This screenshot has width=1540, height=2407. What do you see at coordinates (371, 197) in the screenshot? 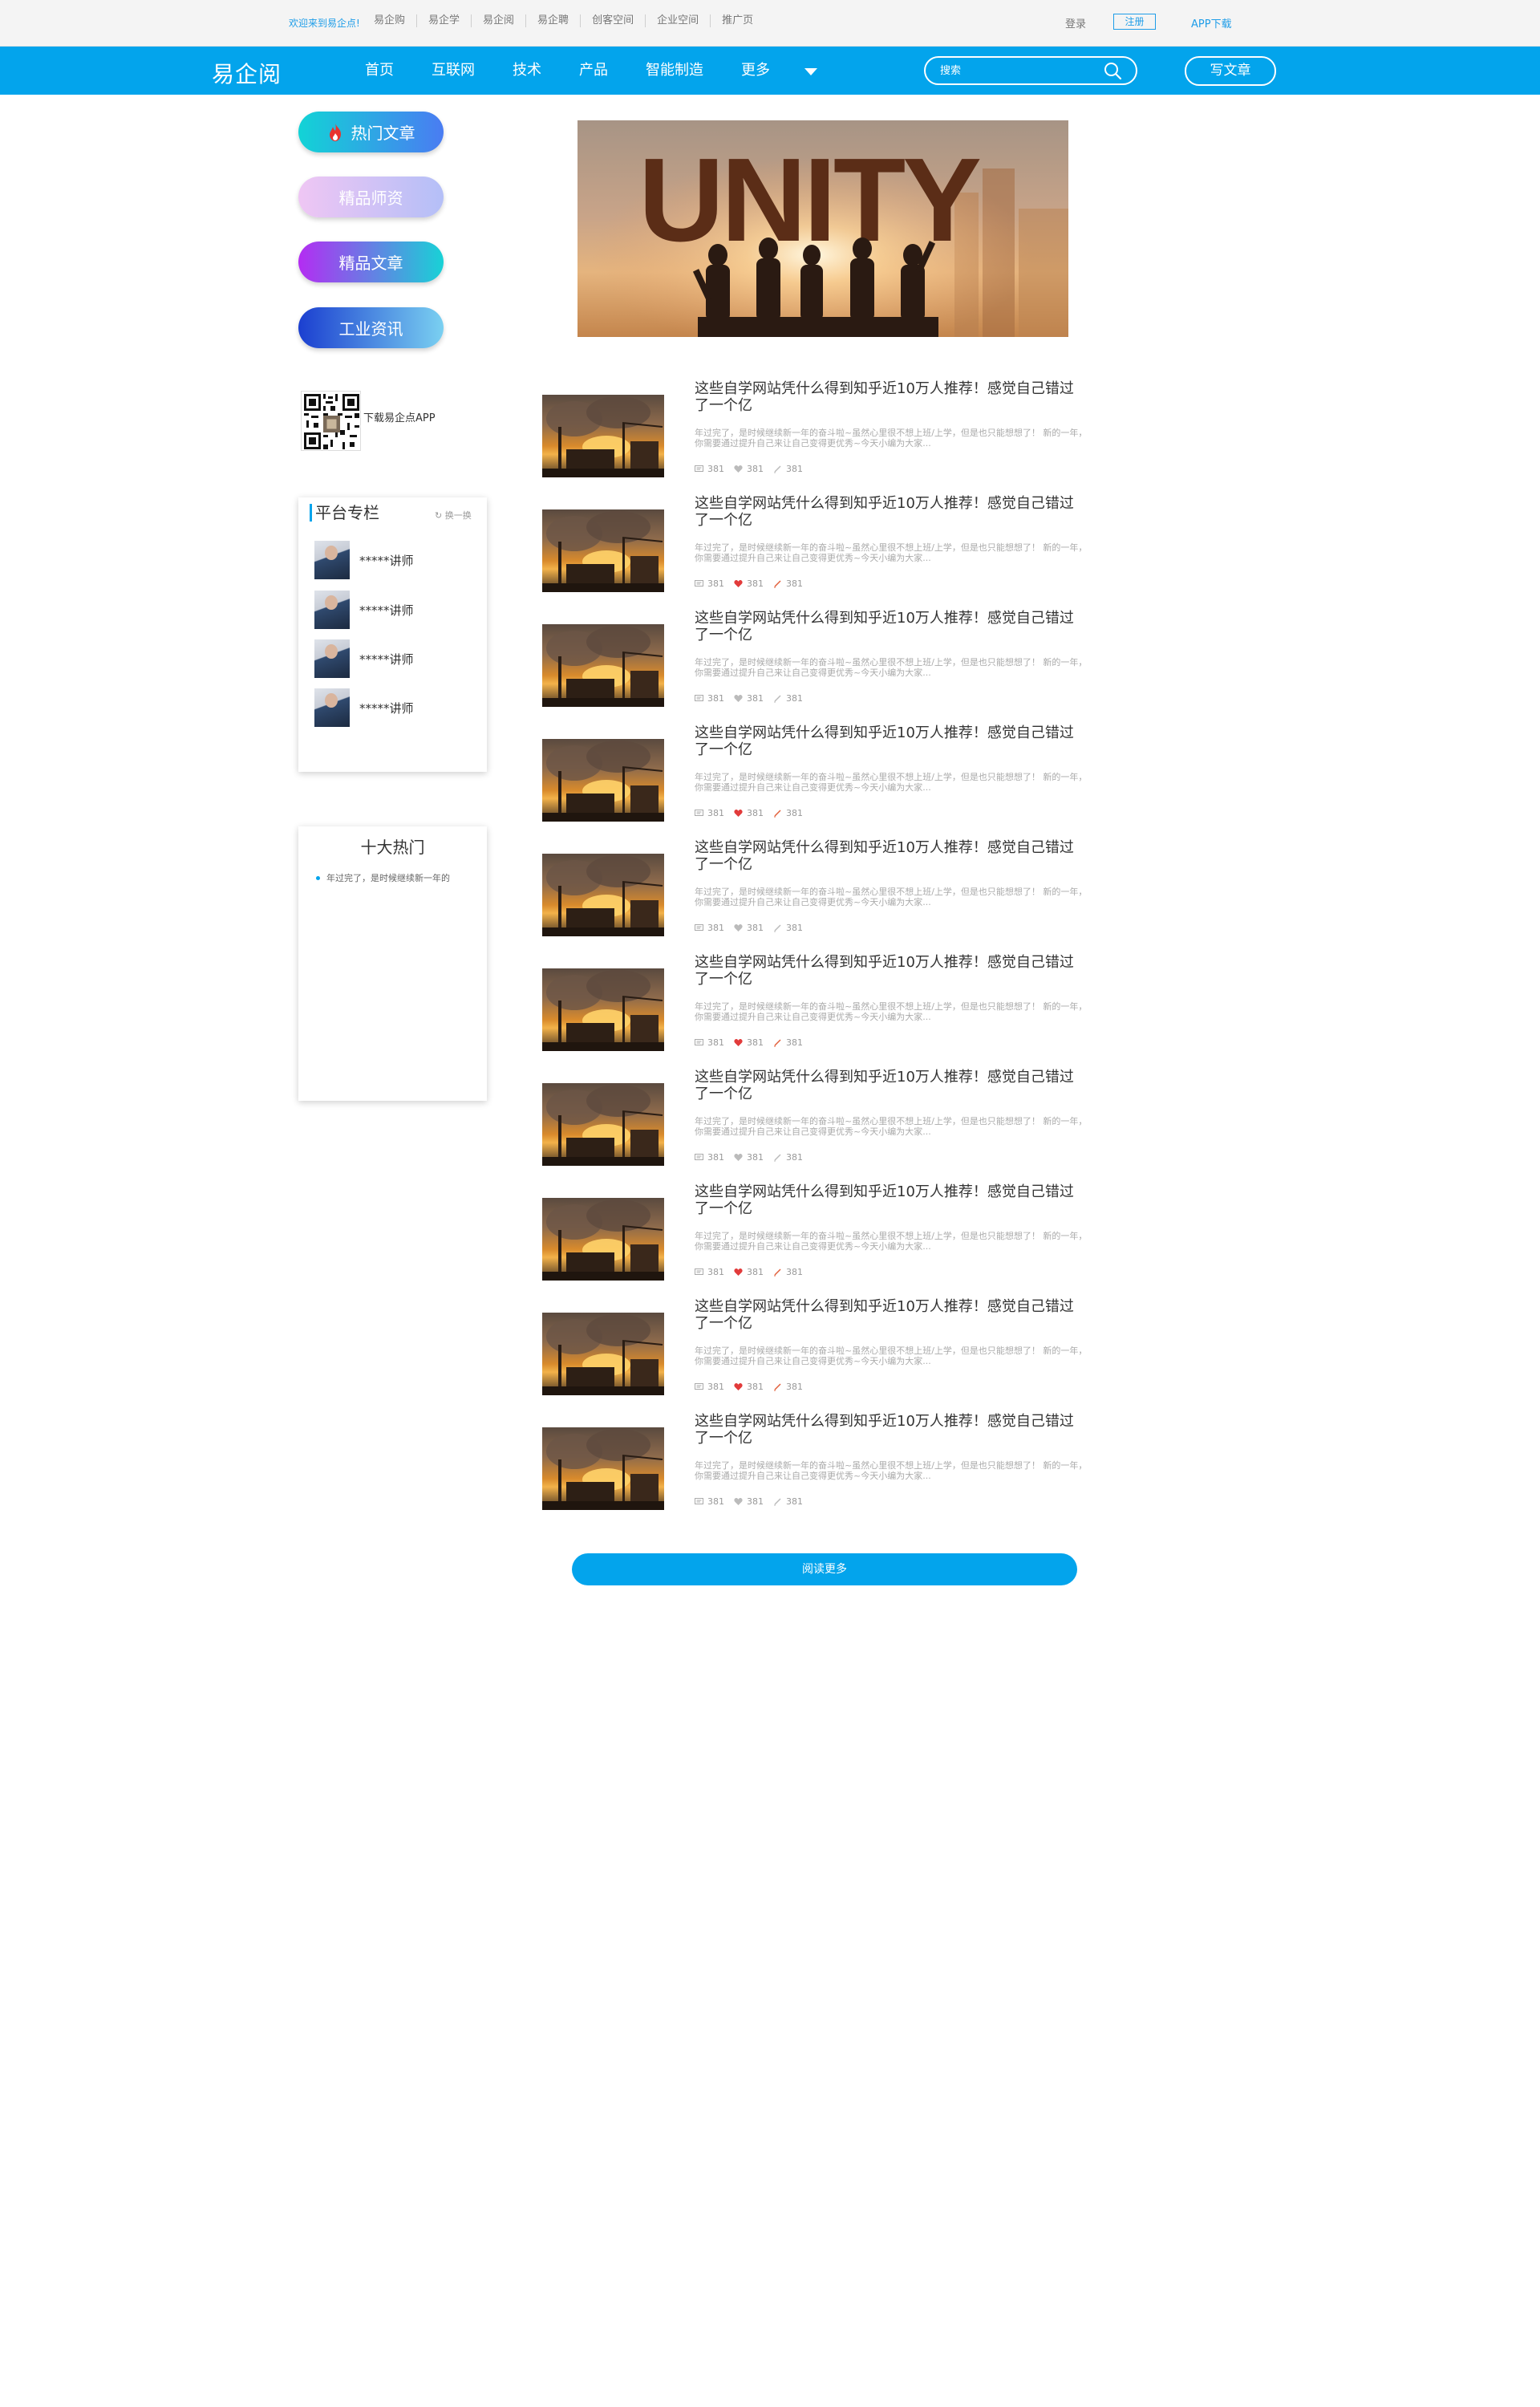
I see `quality-teachers-button: 精品师资` at bounding box center [371, 197].